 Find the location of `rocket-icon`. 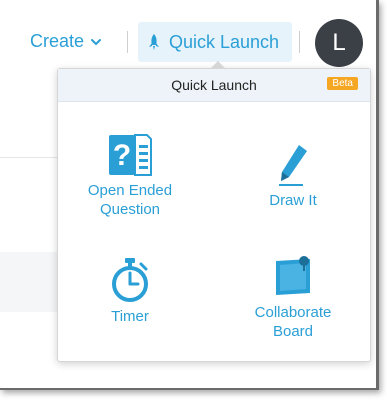

rocket-icon is located at coordinates (154, 42).